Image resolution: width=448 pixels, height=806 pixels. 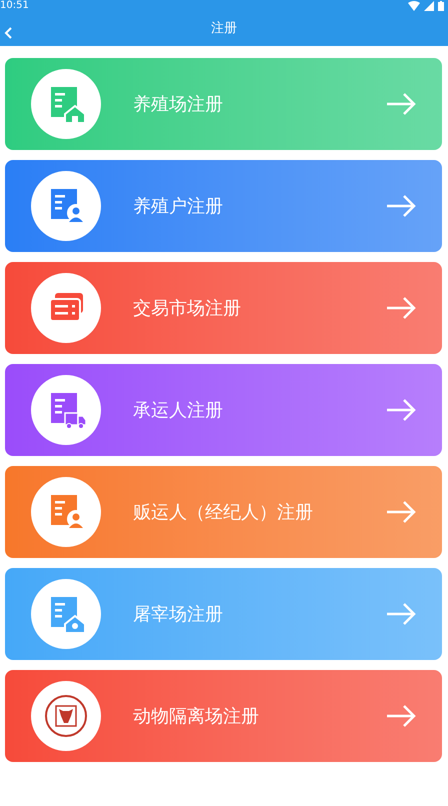 I want to click on register-card: 承运人注册, so click(x=223, y=410).